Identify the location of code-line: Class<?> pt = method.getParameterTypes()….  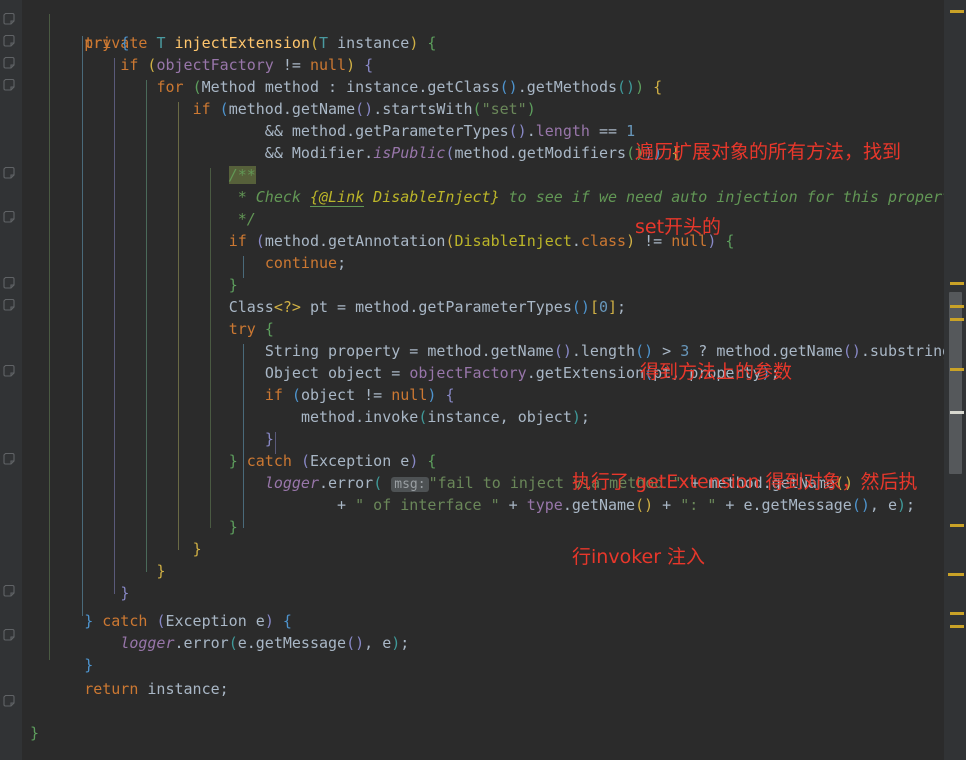
(427, 307).